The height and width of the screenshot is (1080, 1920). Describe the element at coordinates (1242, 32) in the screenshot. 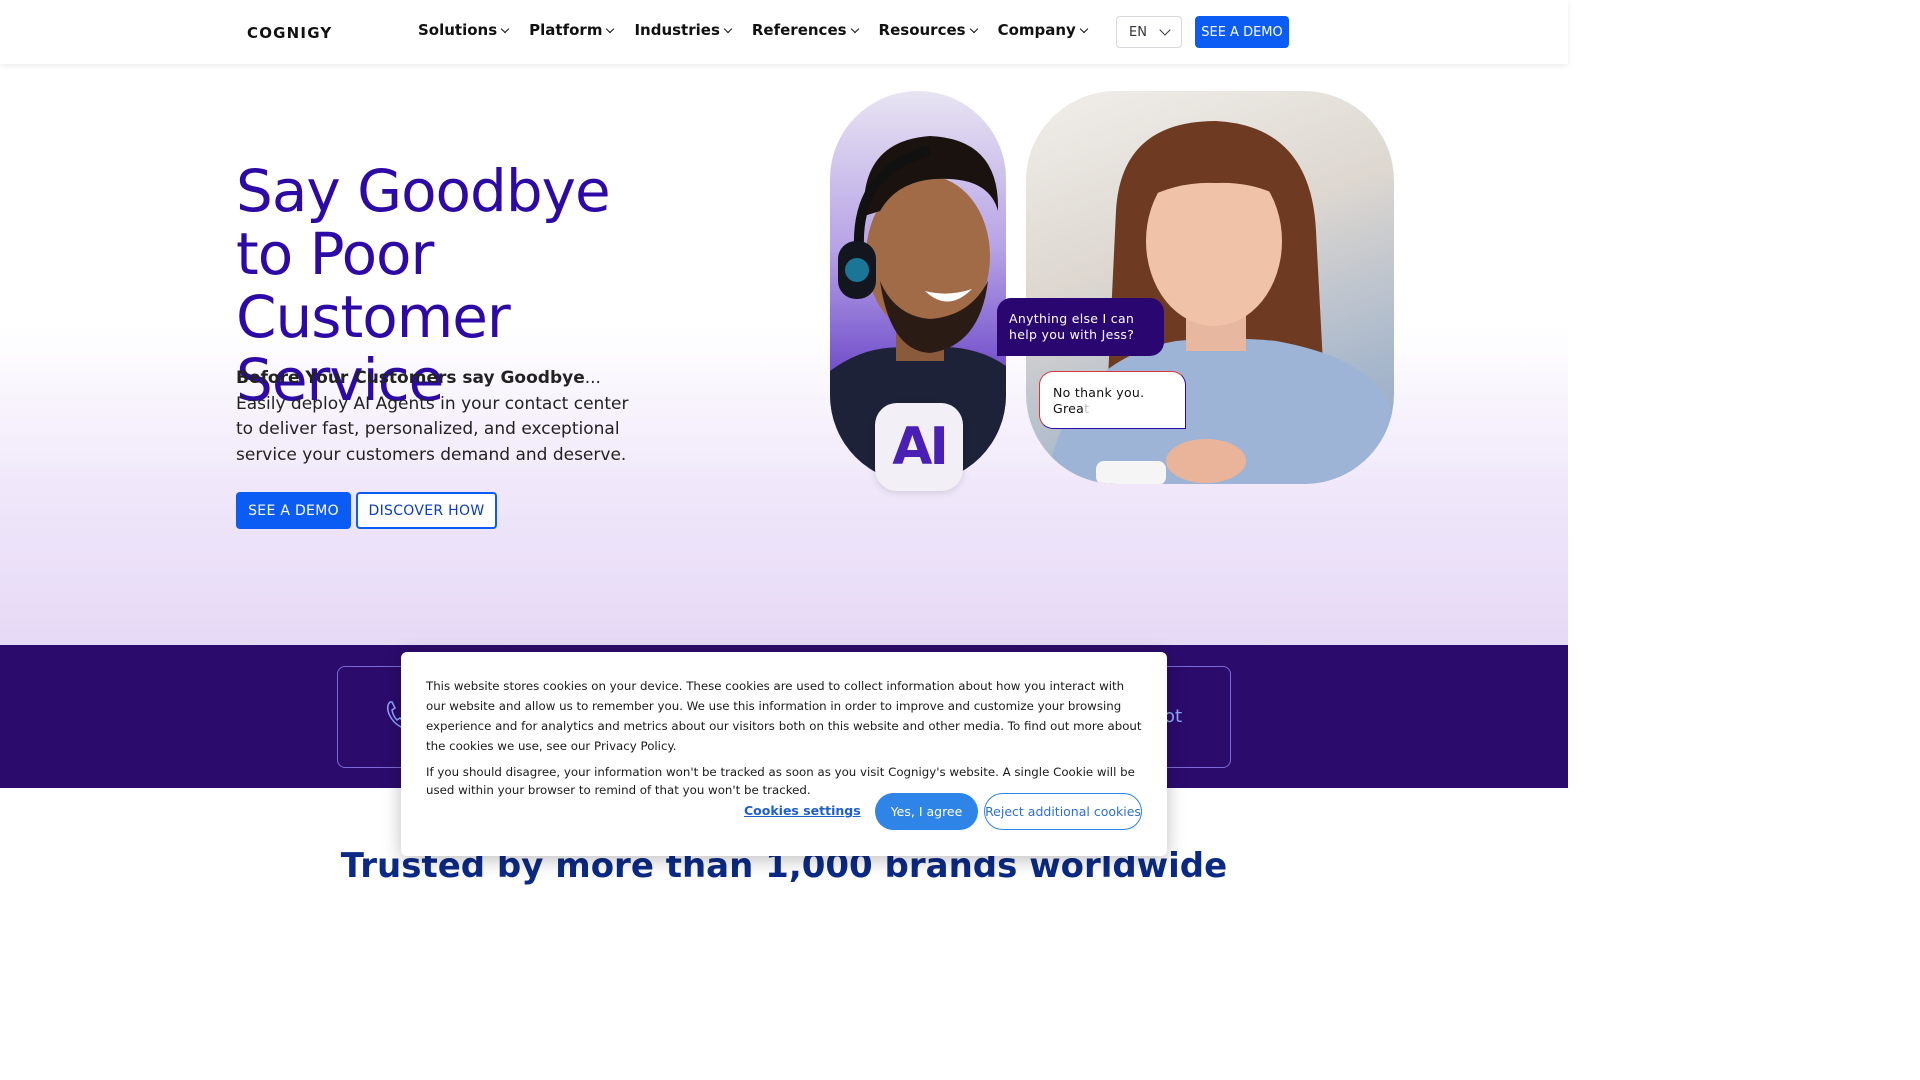

I see `see-demo-nav-button: SEE A DEMO` at that location.